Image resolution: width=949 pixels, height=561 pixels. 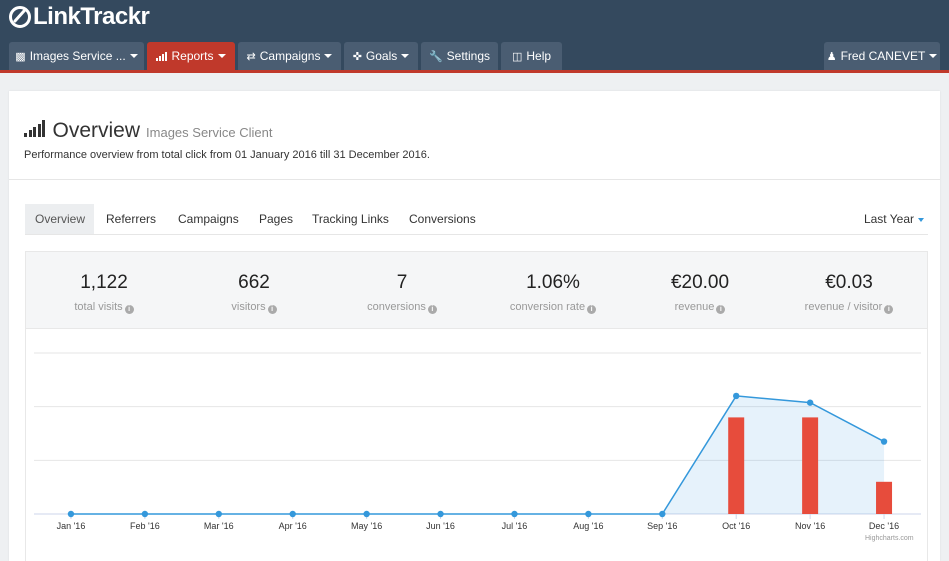 What do you see at coordinates (96, 130) in the screenshot?
I see `page-title: Overview` at bounding box center [96, 130].